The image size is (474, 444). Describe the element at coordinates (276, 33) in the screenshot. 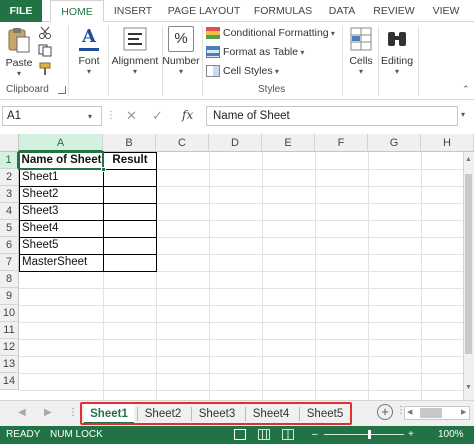

I see `conditional-formatting-label: Conditional Formatting` at that location.